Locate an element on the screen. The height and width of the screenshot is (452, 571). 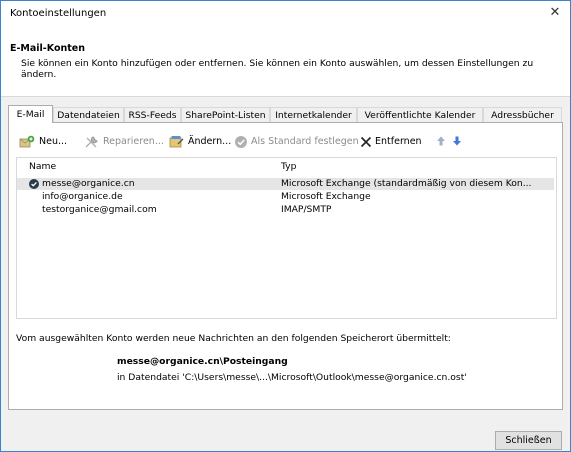
arrow-down-icon is located at coordinates (457, 141).